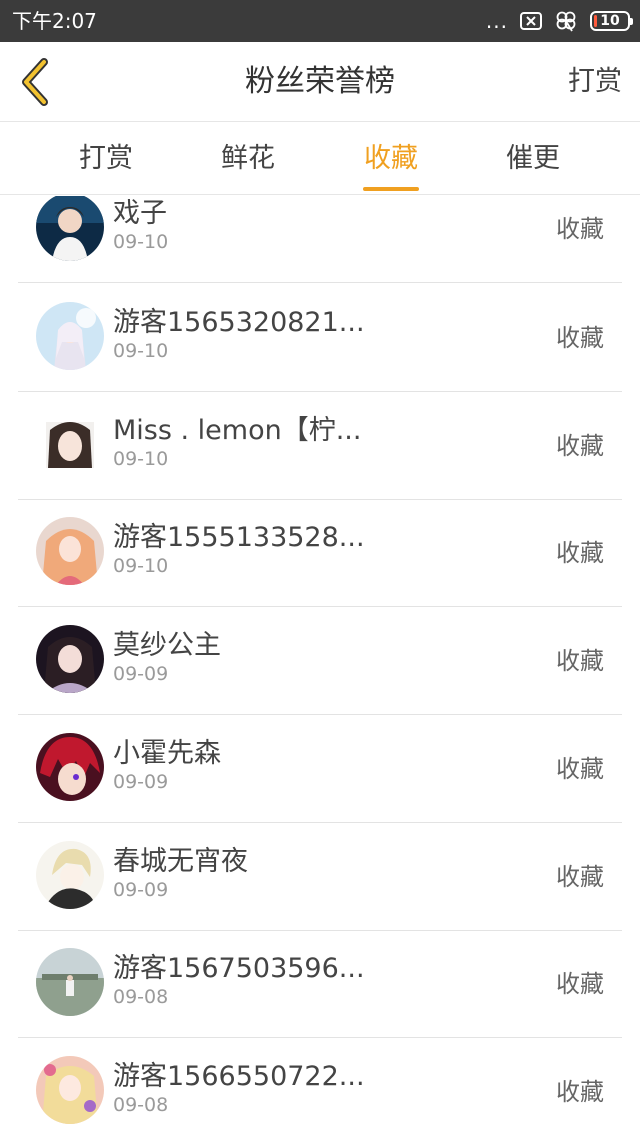  I want to click on tab-bar: 打赏 鲜花 收藏 催更, so click(320, 159).